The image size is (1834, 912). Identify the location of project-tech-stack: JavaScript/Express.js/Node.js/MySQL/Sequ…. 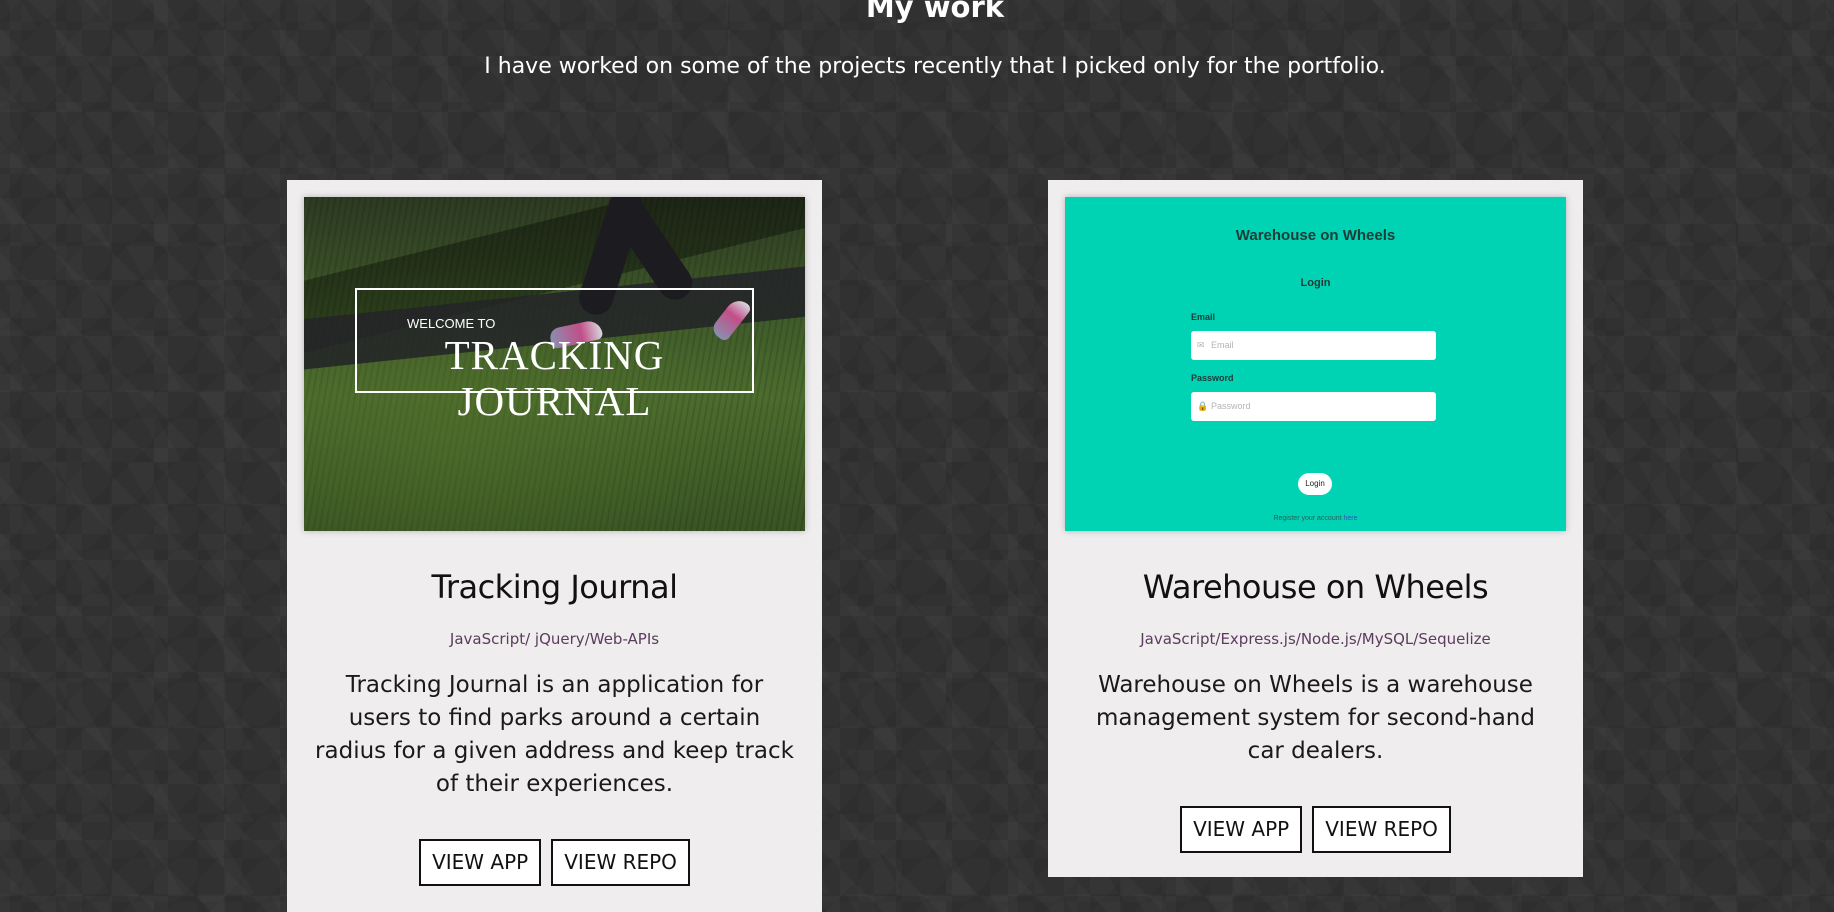
(1315, 639).